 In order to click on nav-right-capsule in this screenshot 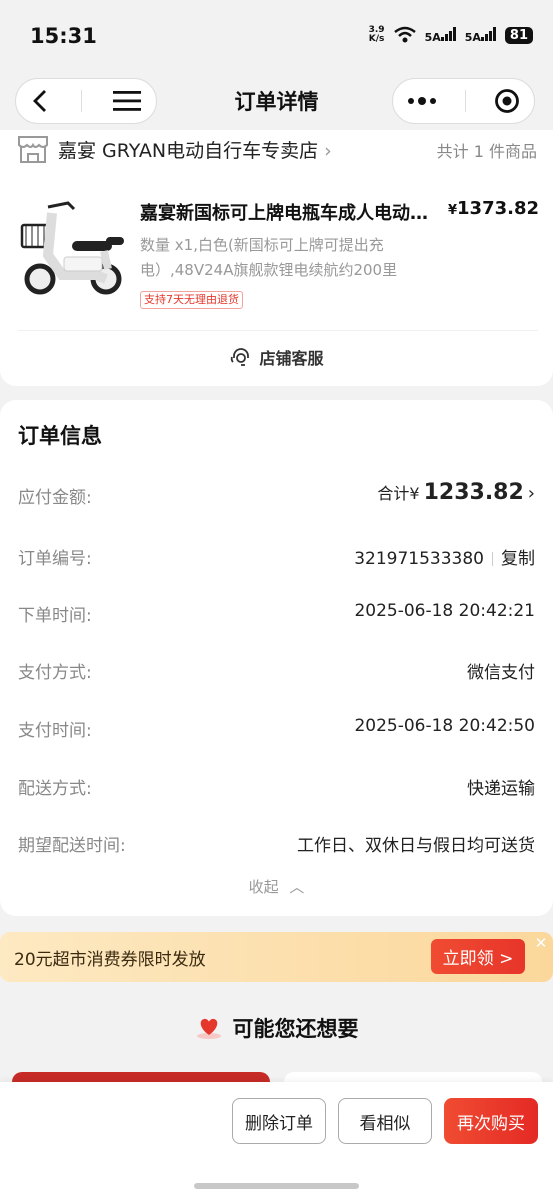, I will do `click(463, 101)`.